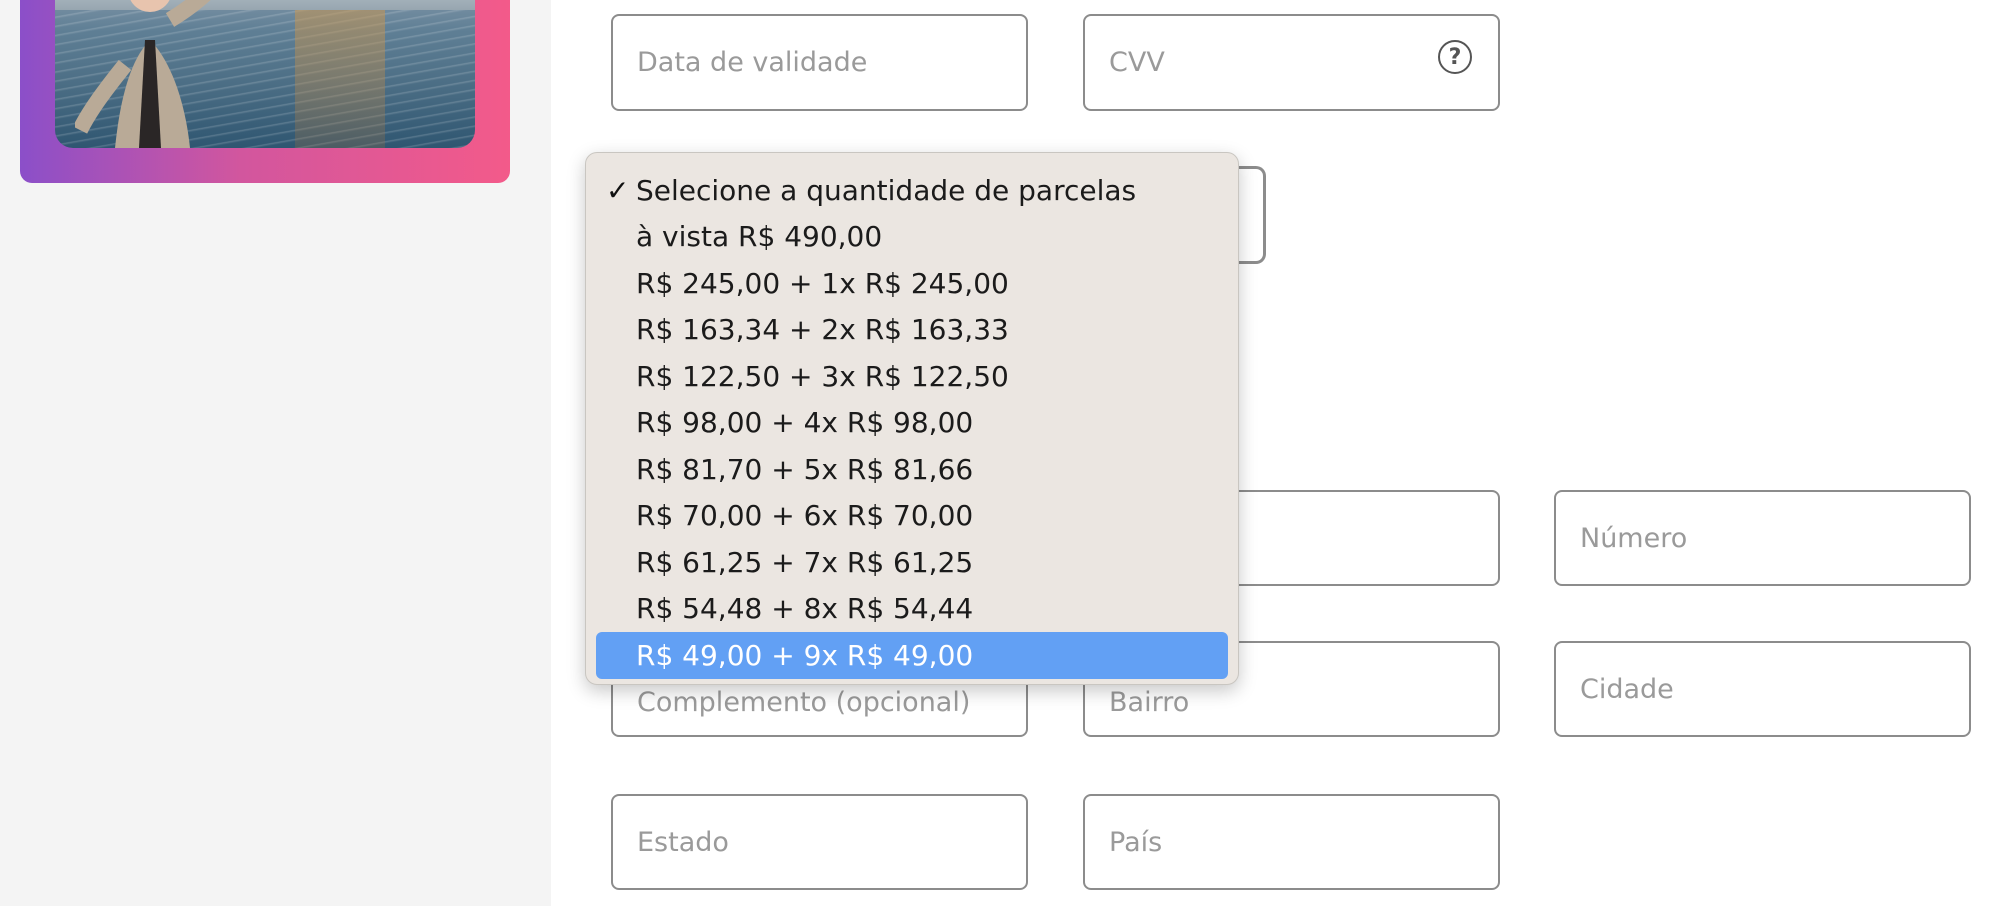  I want to click on number-field: Número, so click(1762, 538).